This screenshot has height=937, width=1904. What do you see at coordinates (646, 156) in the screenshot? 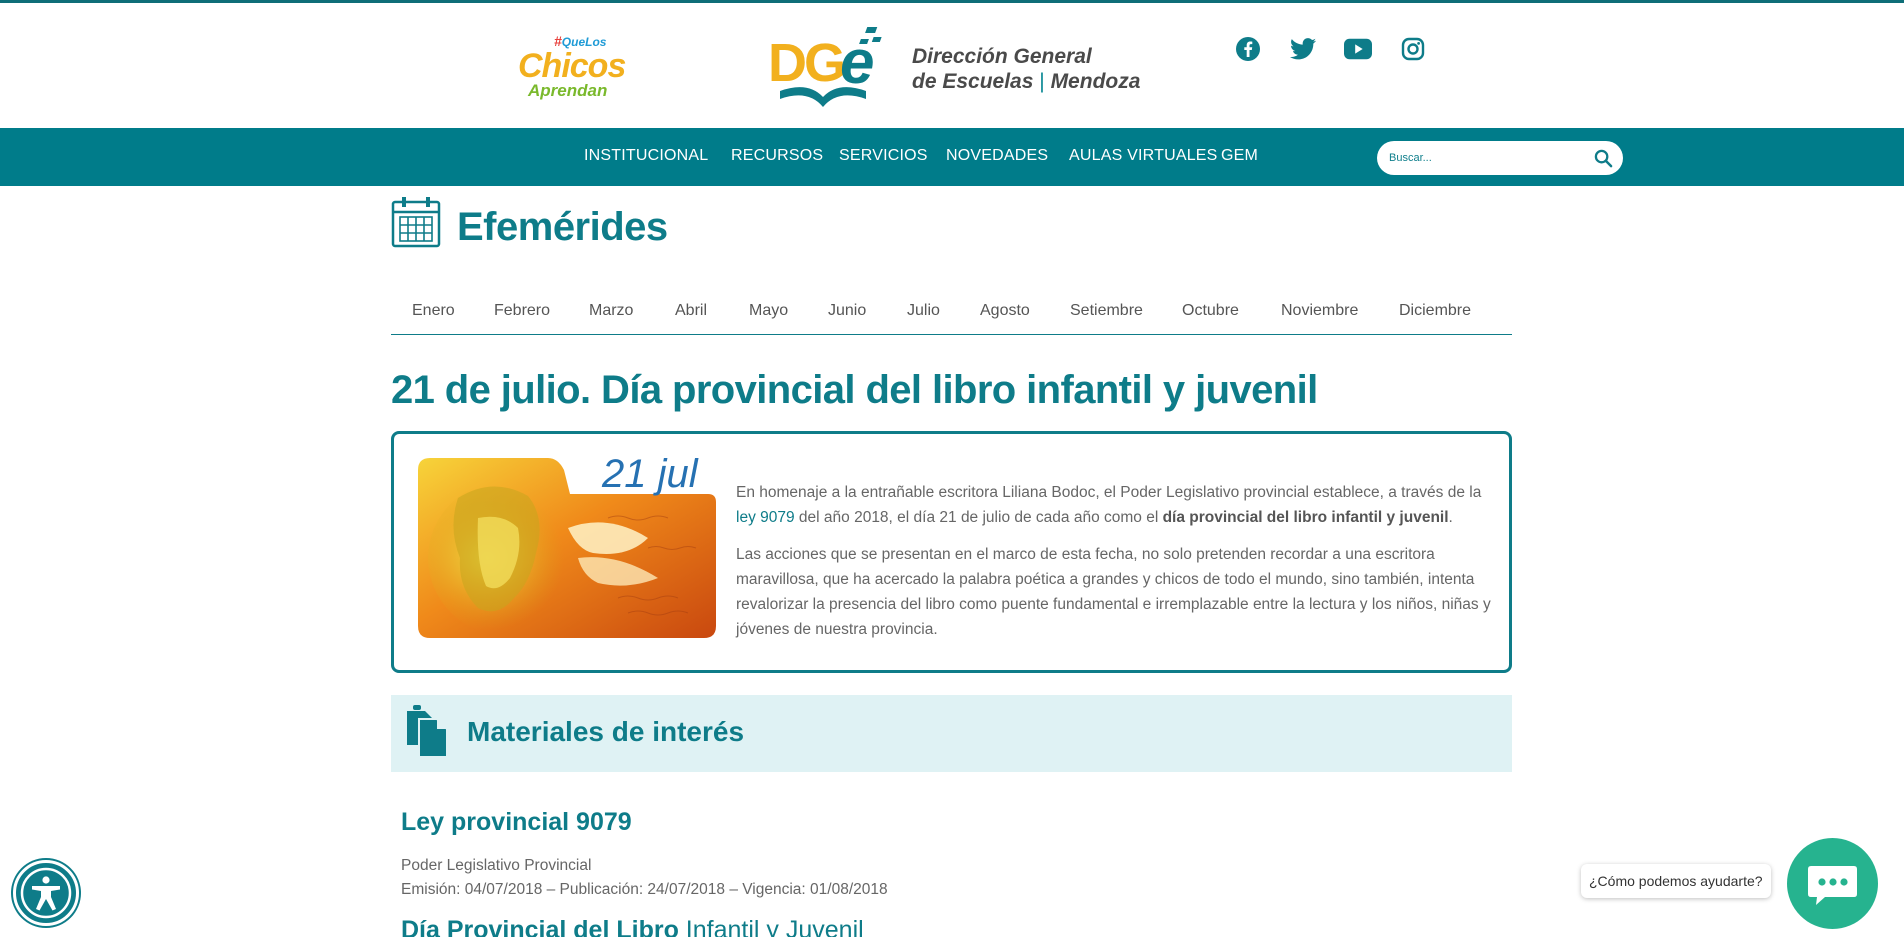
I see `nav-institucional: INSTITUCIONAL` at bounding box center [646, 156].